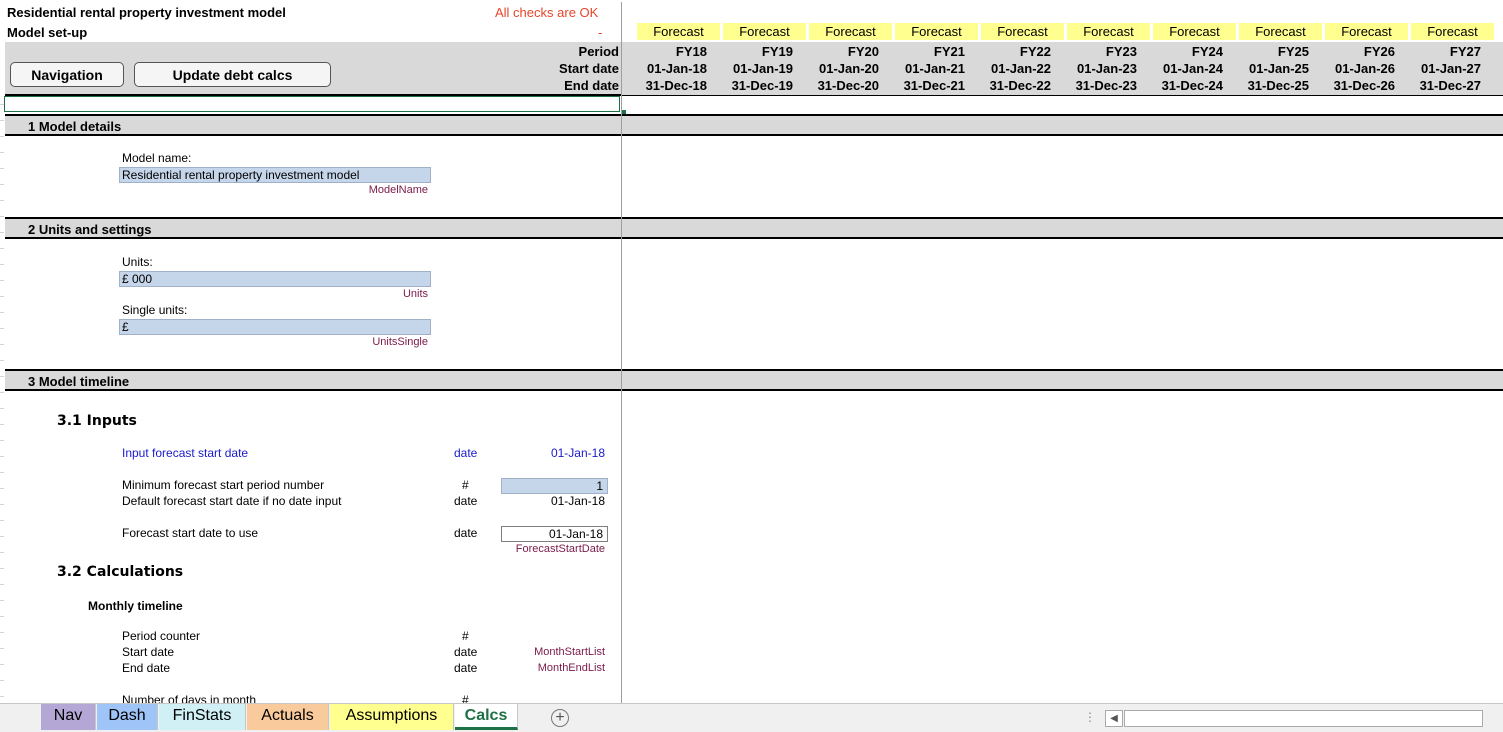  What do you see at coordinates (465, 636) in the screenshot?
I see `counter-unit: #` at bounding box center [465, 636].